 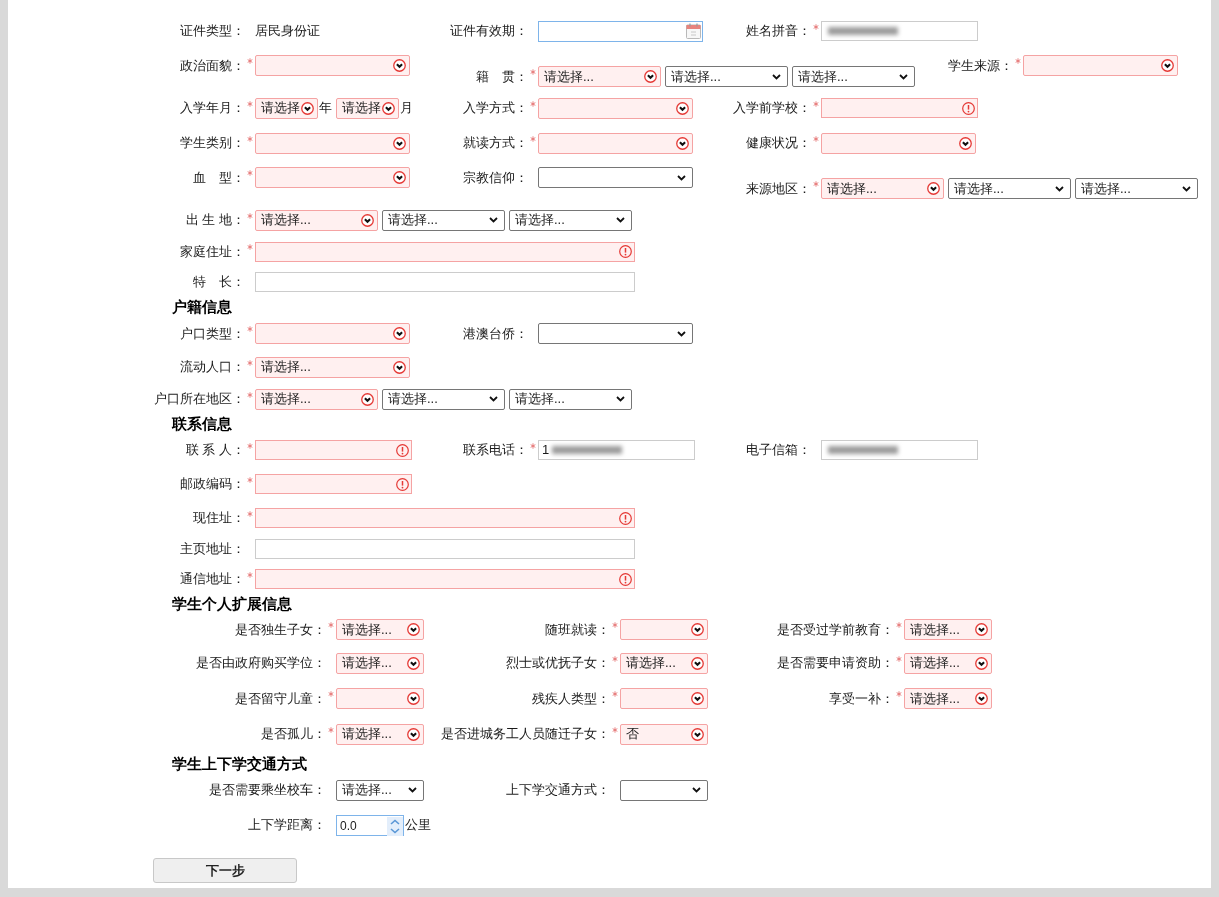 What do you see at coordinates (778, 31) in the screenshot?
I see `field-label: 姓名拼音：` at bounding box center [778, 31].